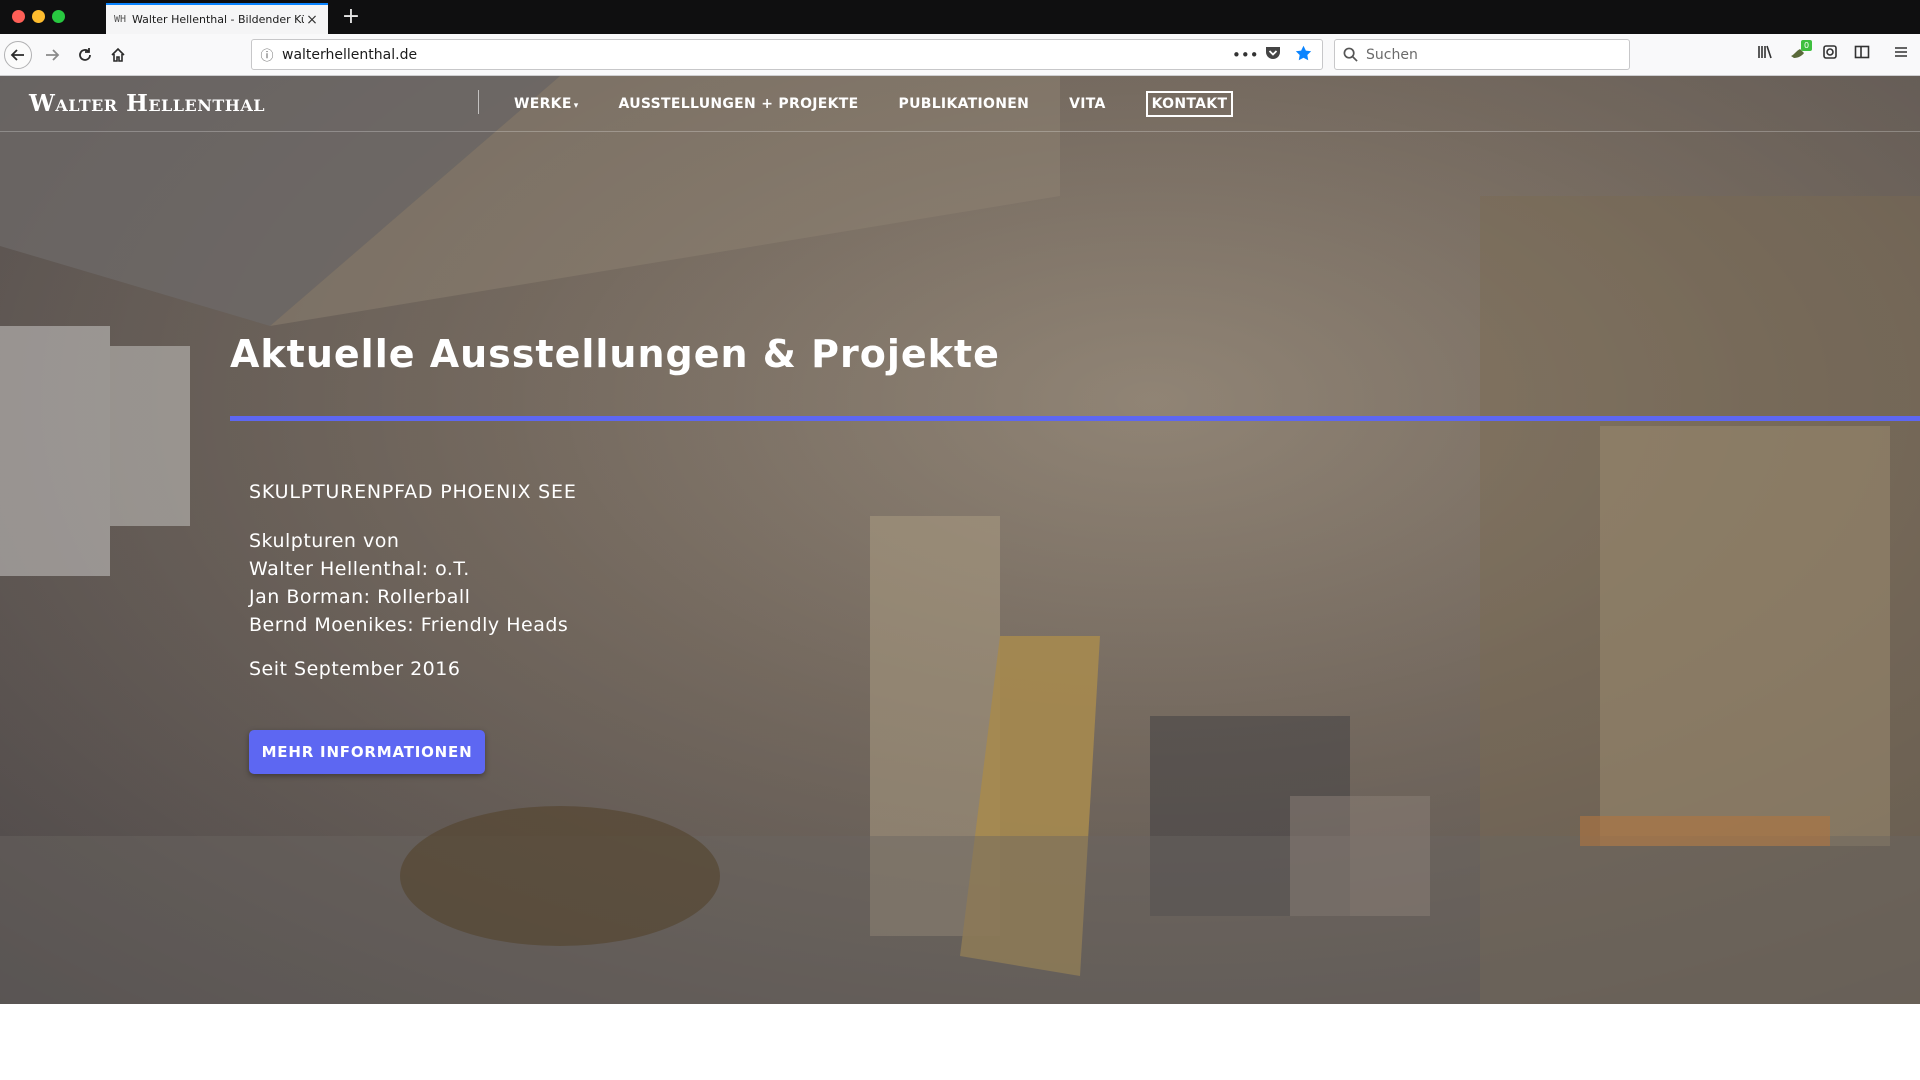 The image size is (1920, 1080). Describe the element at coordinates (1482, 54) in the screenshot. I see `search-input: Suchen` at that location.